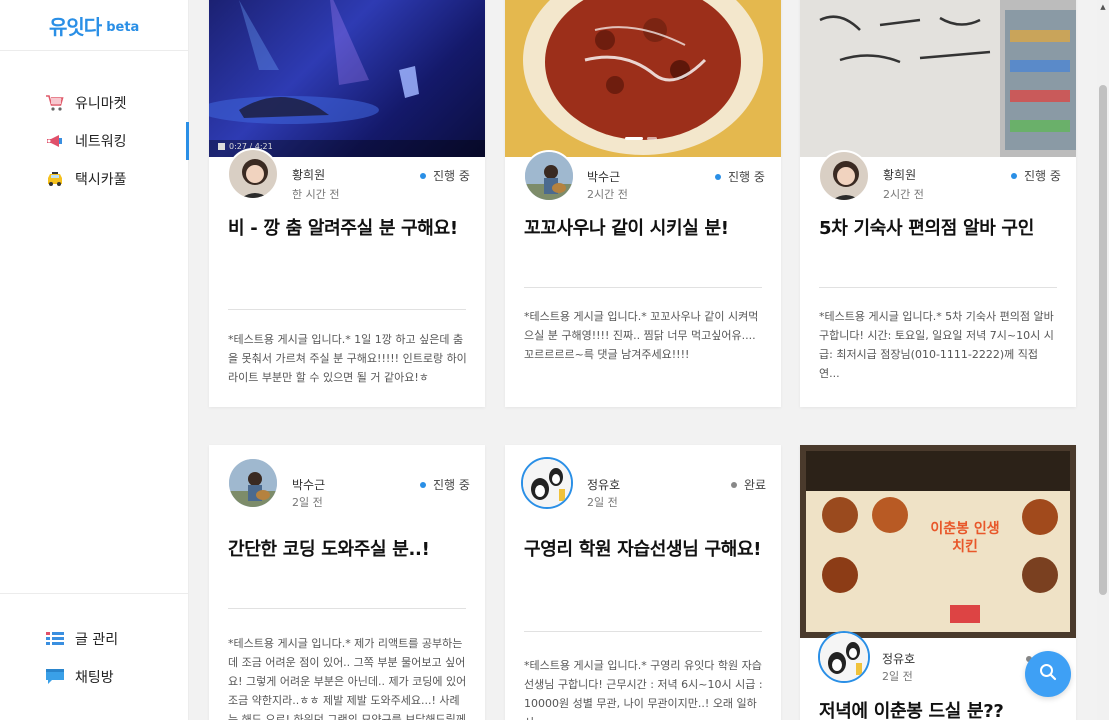 This screenshot has width=1109, height=720. What do you see at coordinates (75, 26) in the screenshot?
I see `brand-name: 유잇다` at bounding box center [75, 26].